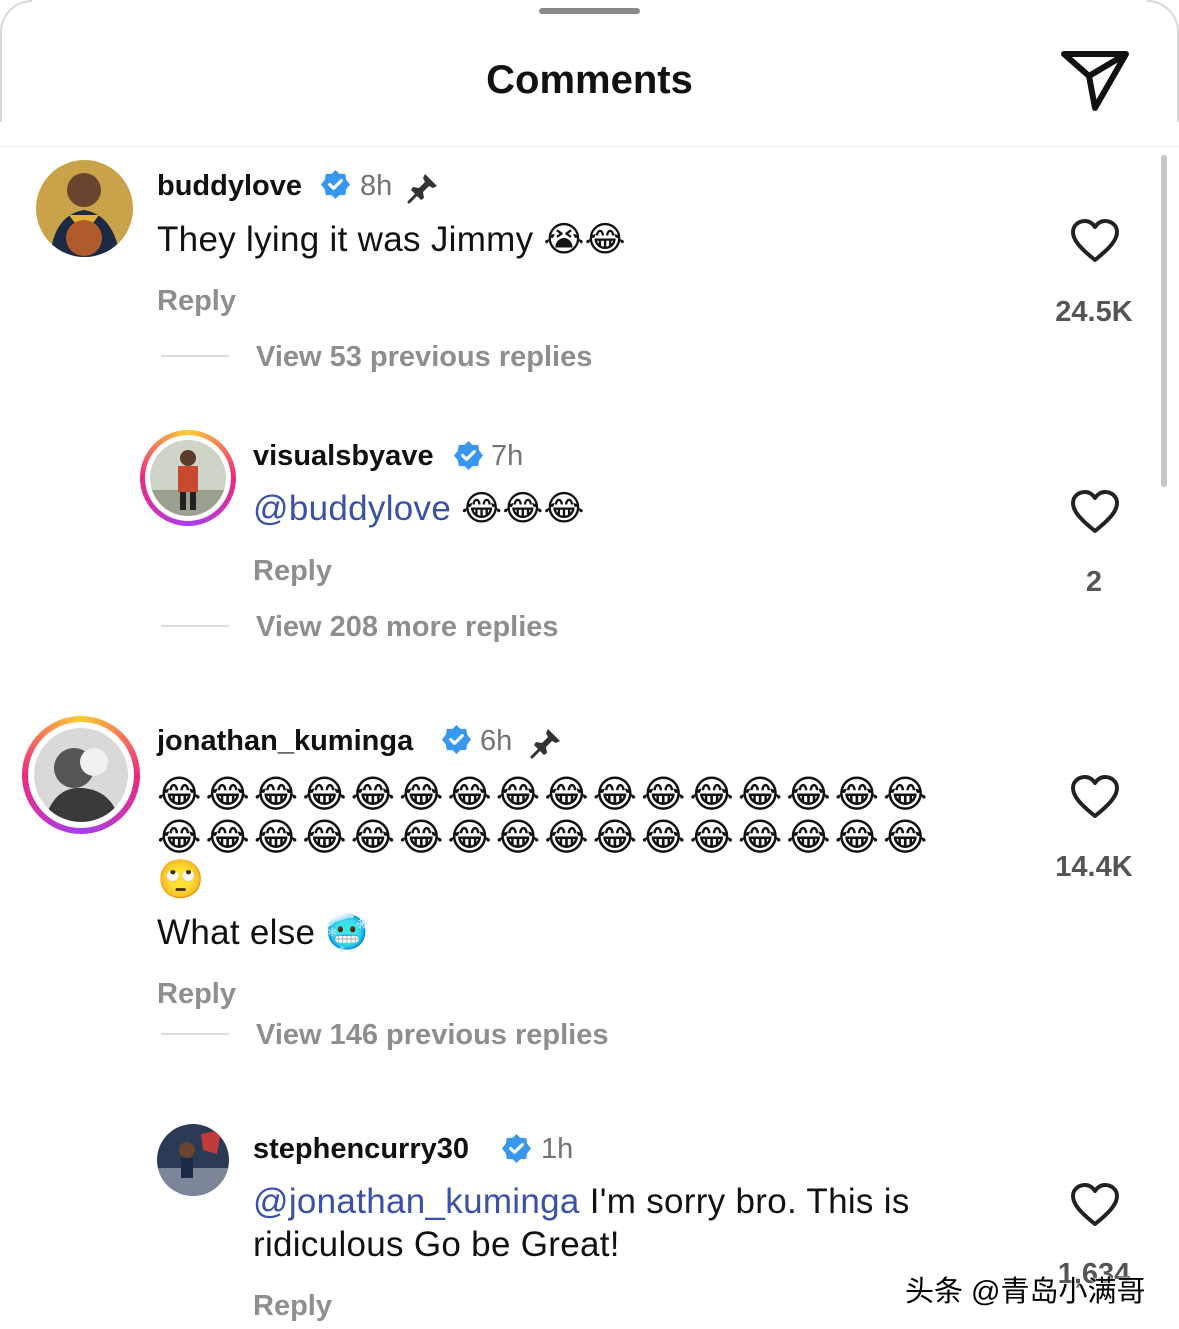  What do you see at coordinates (589, 80) in the screenshot?
I see `page-title: Comments` at bounding box center [589, 80].